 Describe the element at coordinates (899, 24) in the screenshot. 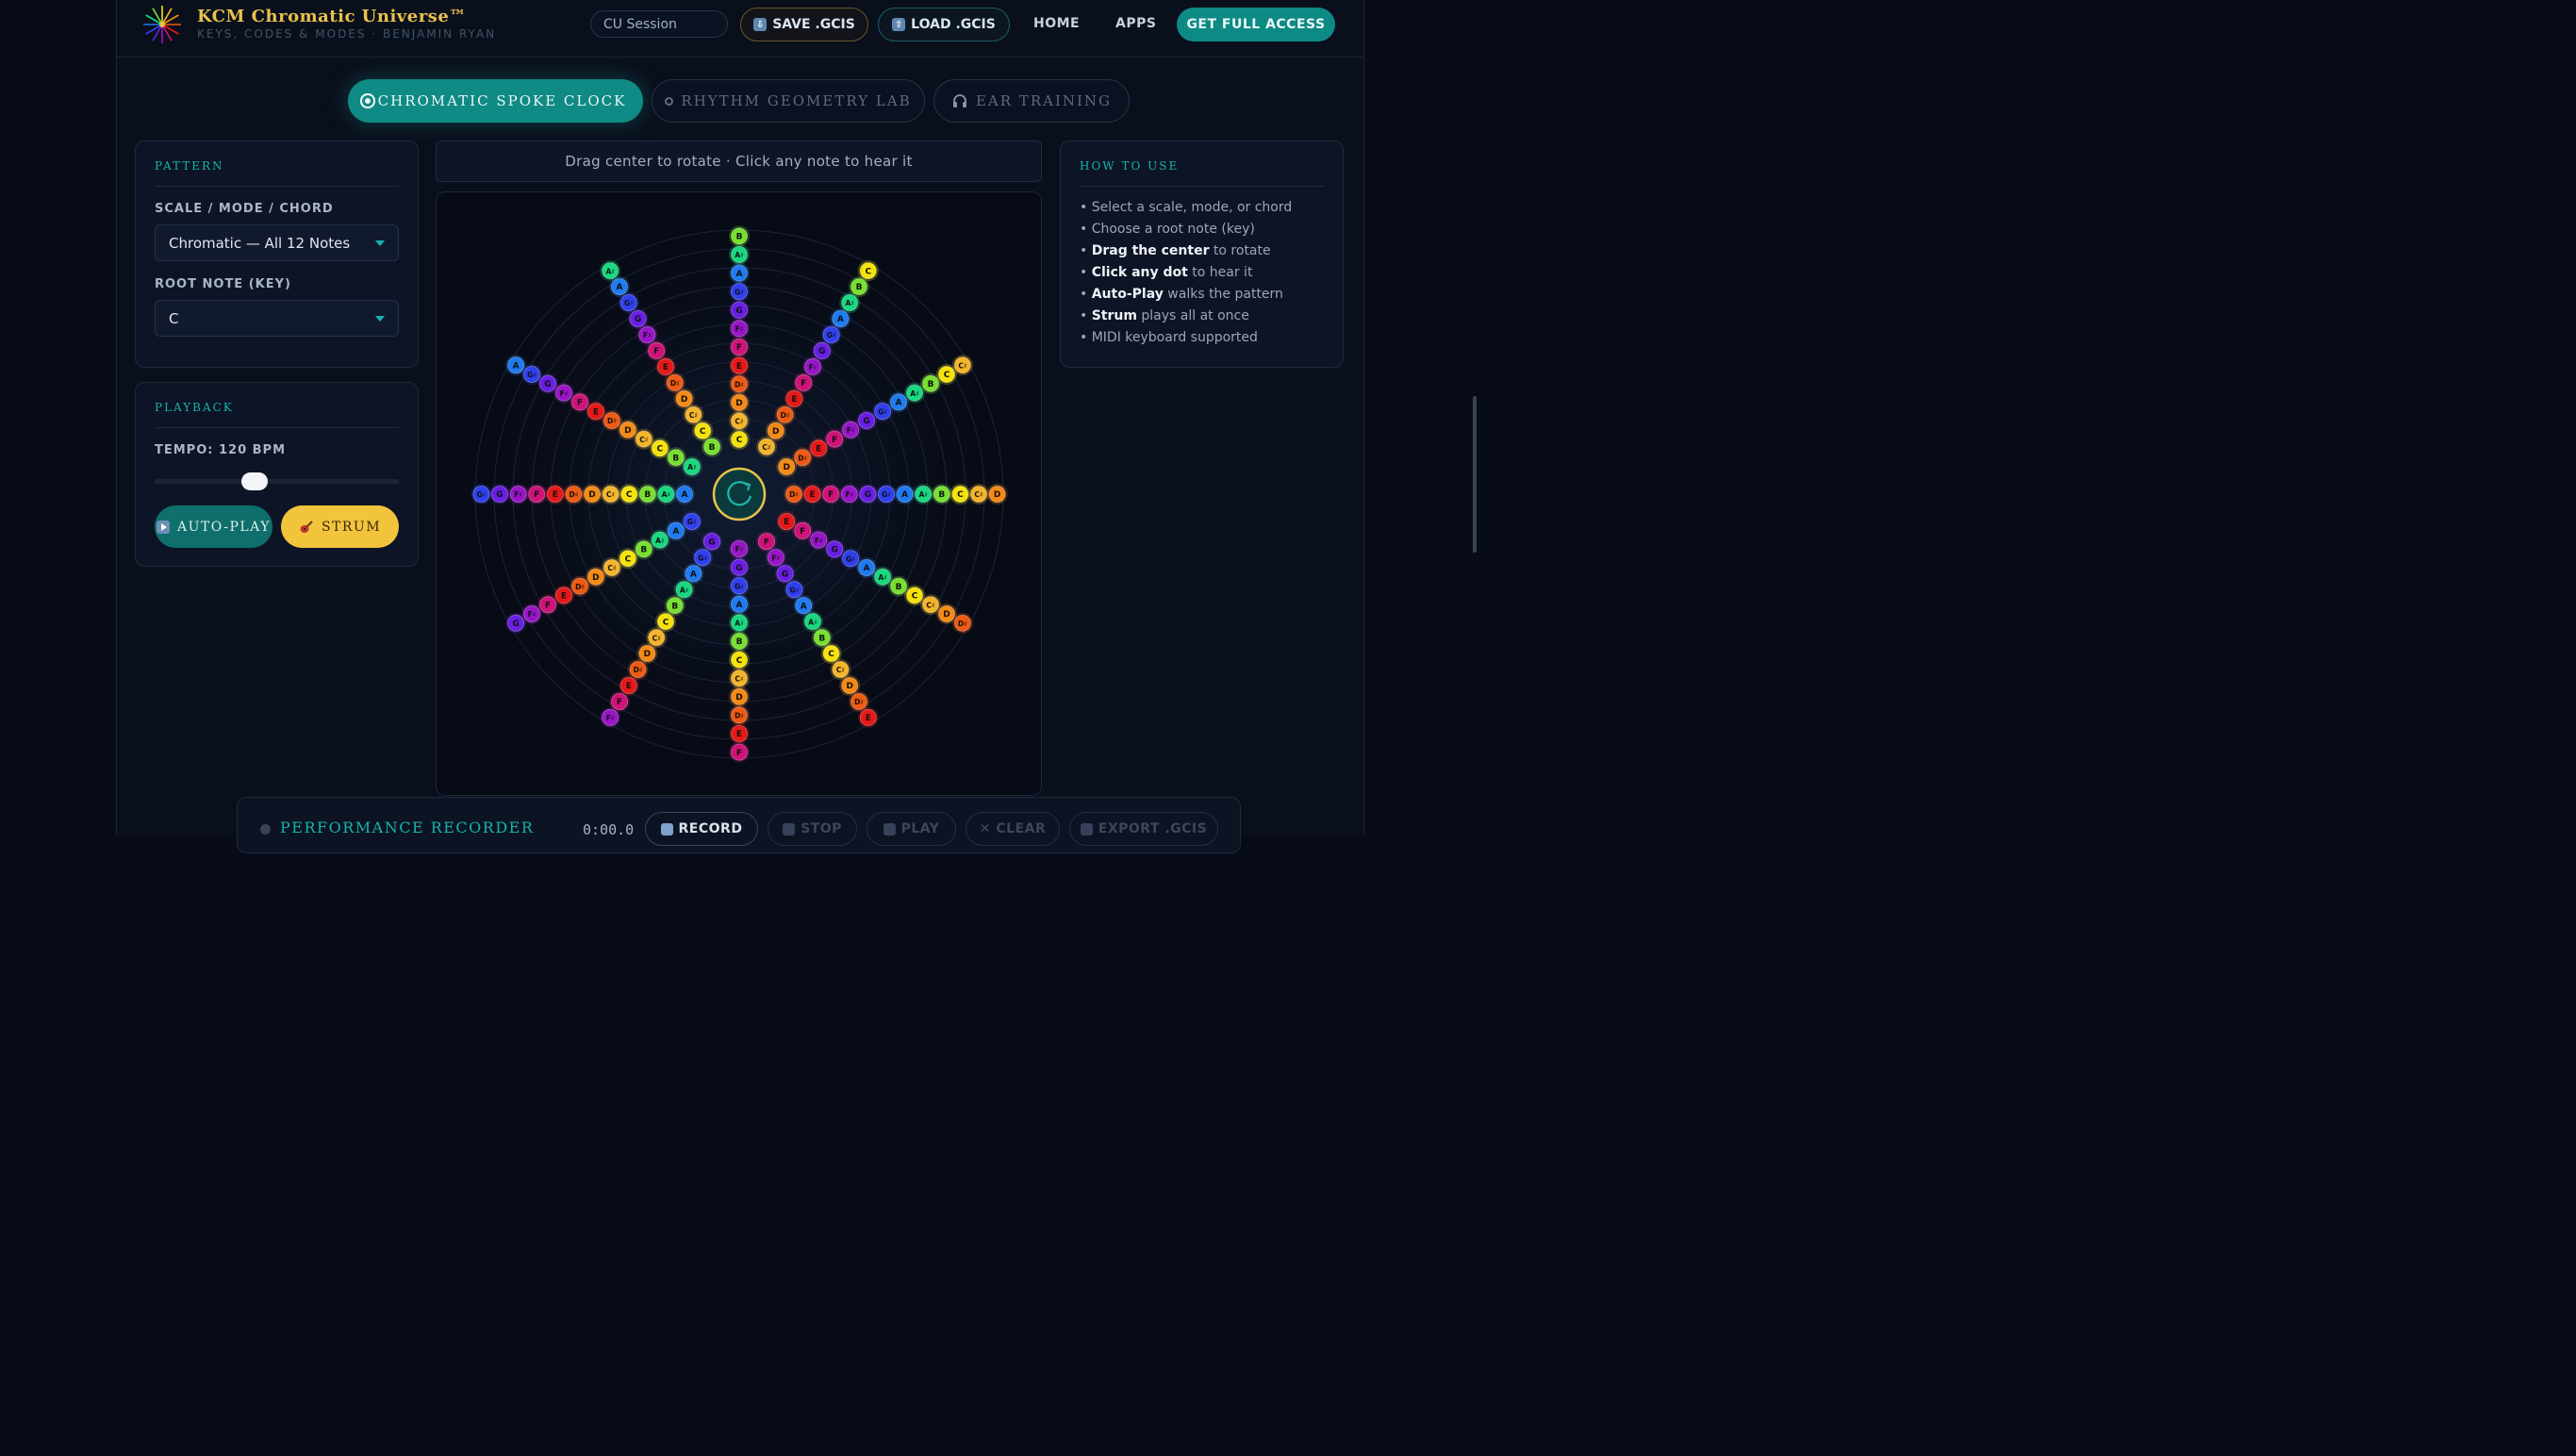

I see `upload-icon: ⇧` at that location.